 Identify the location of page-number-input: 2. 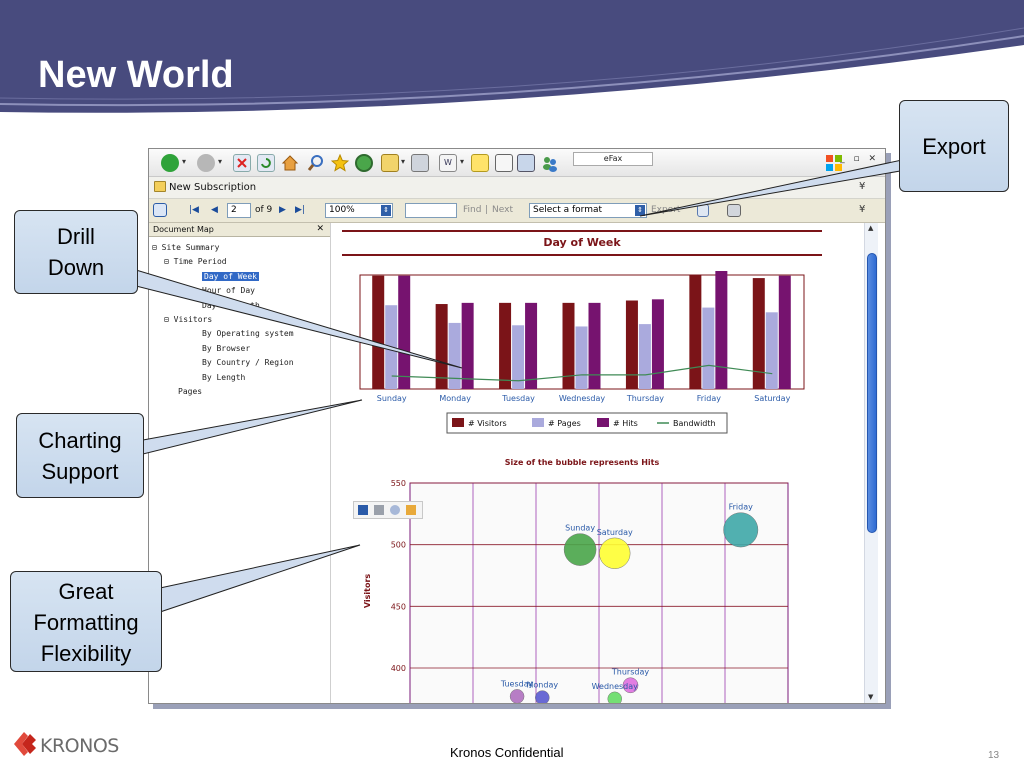
(239, 210).